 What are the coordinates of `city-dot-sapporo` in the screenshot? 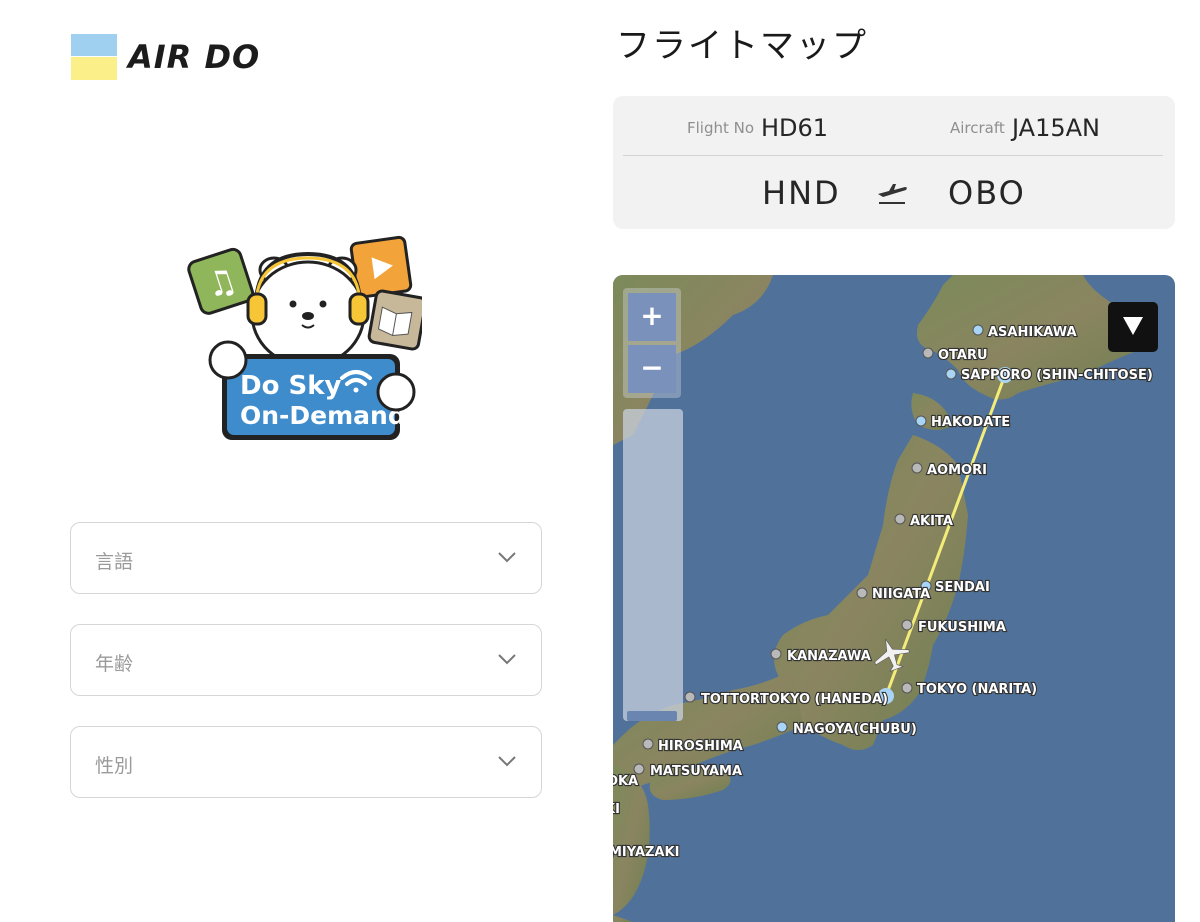 It's located at (951, 374).